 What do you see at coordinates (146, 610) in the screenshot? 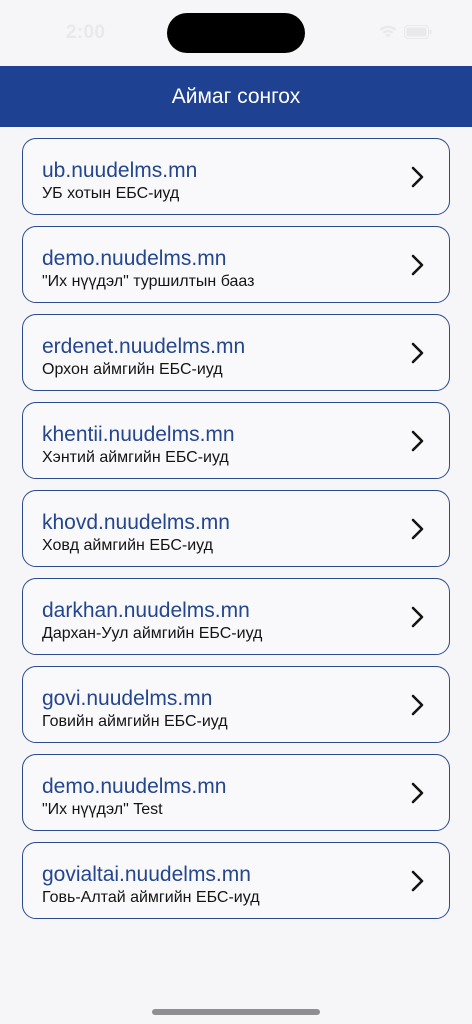
I see `server-domain: darkhan.nuudelms.mn` at bounding box center [146, 610].